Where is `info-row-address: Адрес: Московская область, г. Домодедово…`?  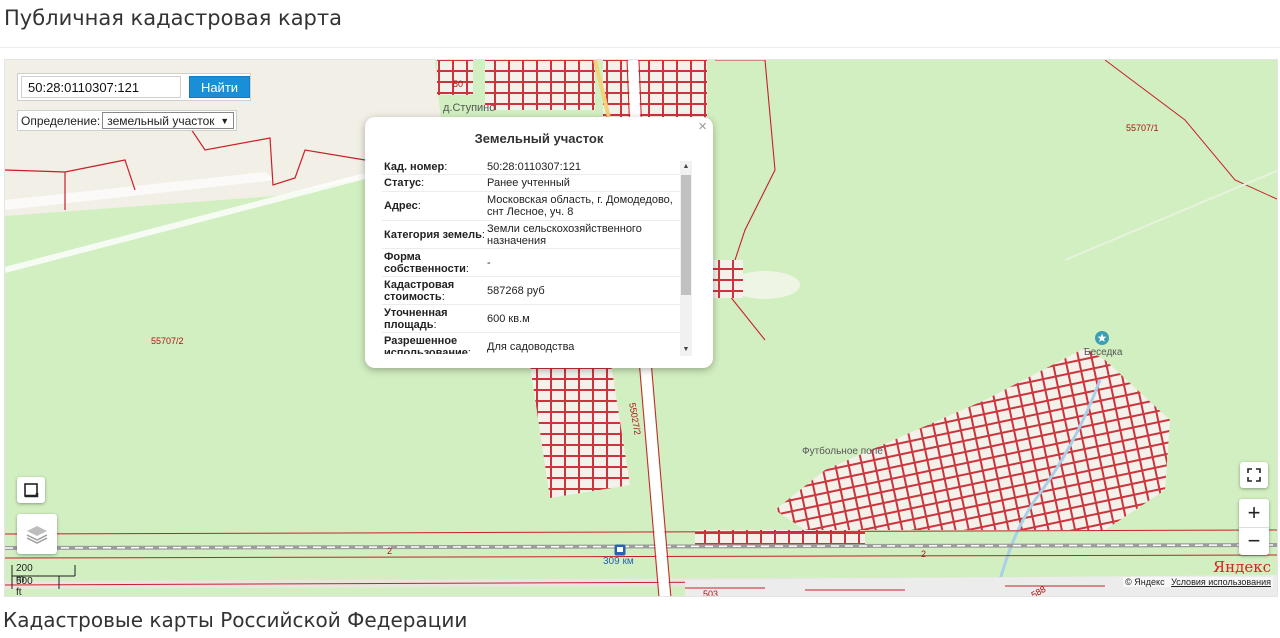
info-row-address: Адрес: Московская область, г. Домодедово… is located at coordinates (536, 206).